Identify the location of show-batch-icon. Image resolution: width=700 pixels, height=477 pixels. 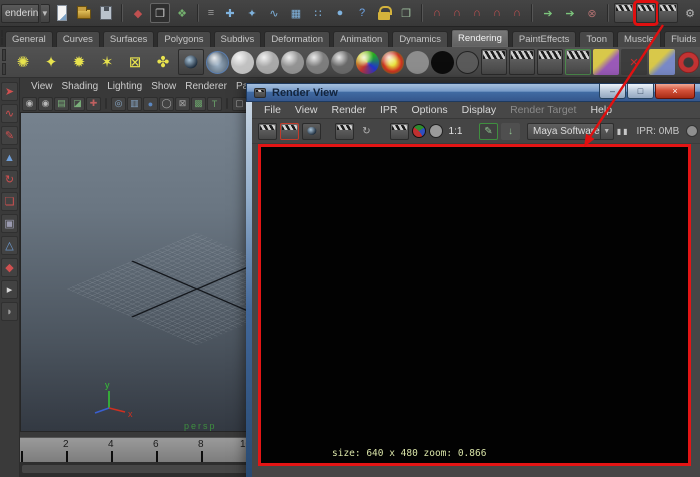
(662, 62).